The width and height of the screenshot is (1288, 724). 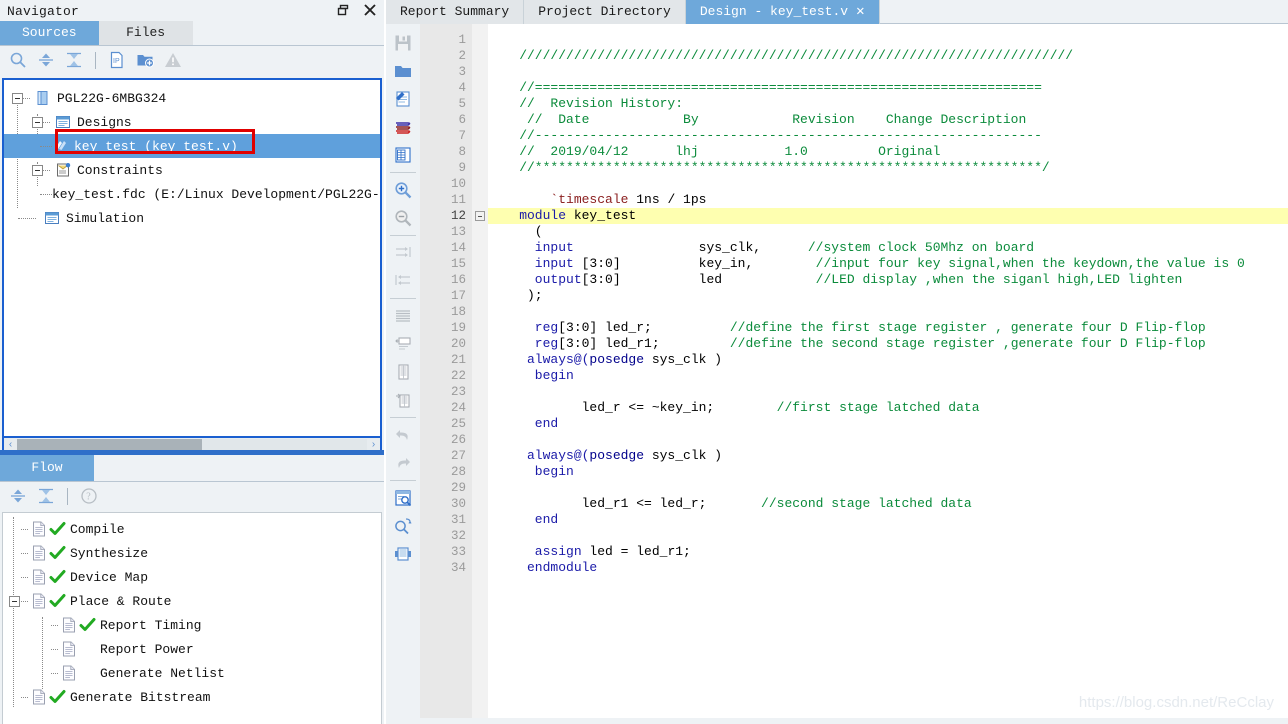 I want to click on search-icon, so click(x=18, y=60).